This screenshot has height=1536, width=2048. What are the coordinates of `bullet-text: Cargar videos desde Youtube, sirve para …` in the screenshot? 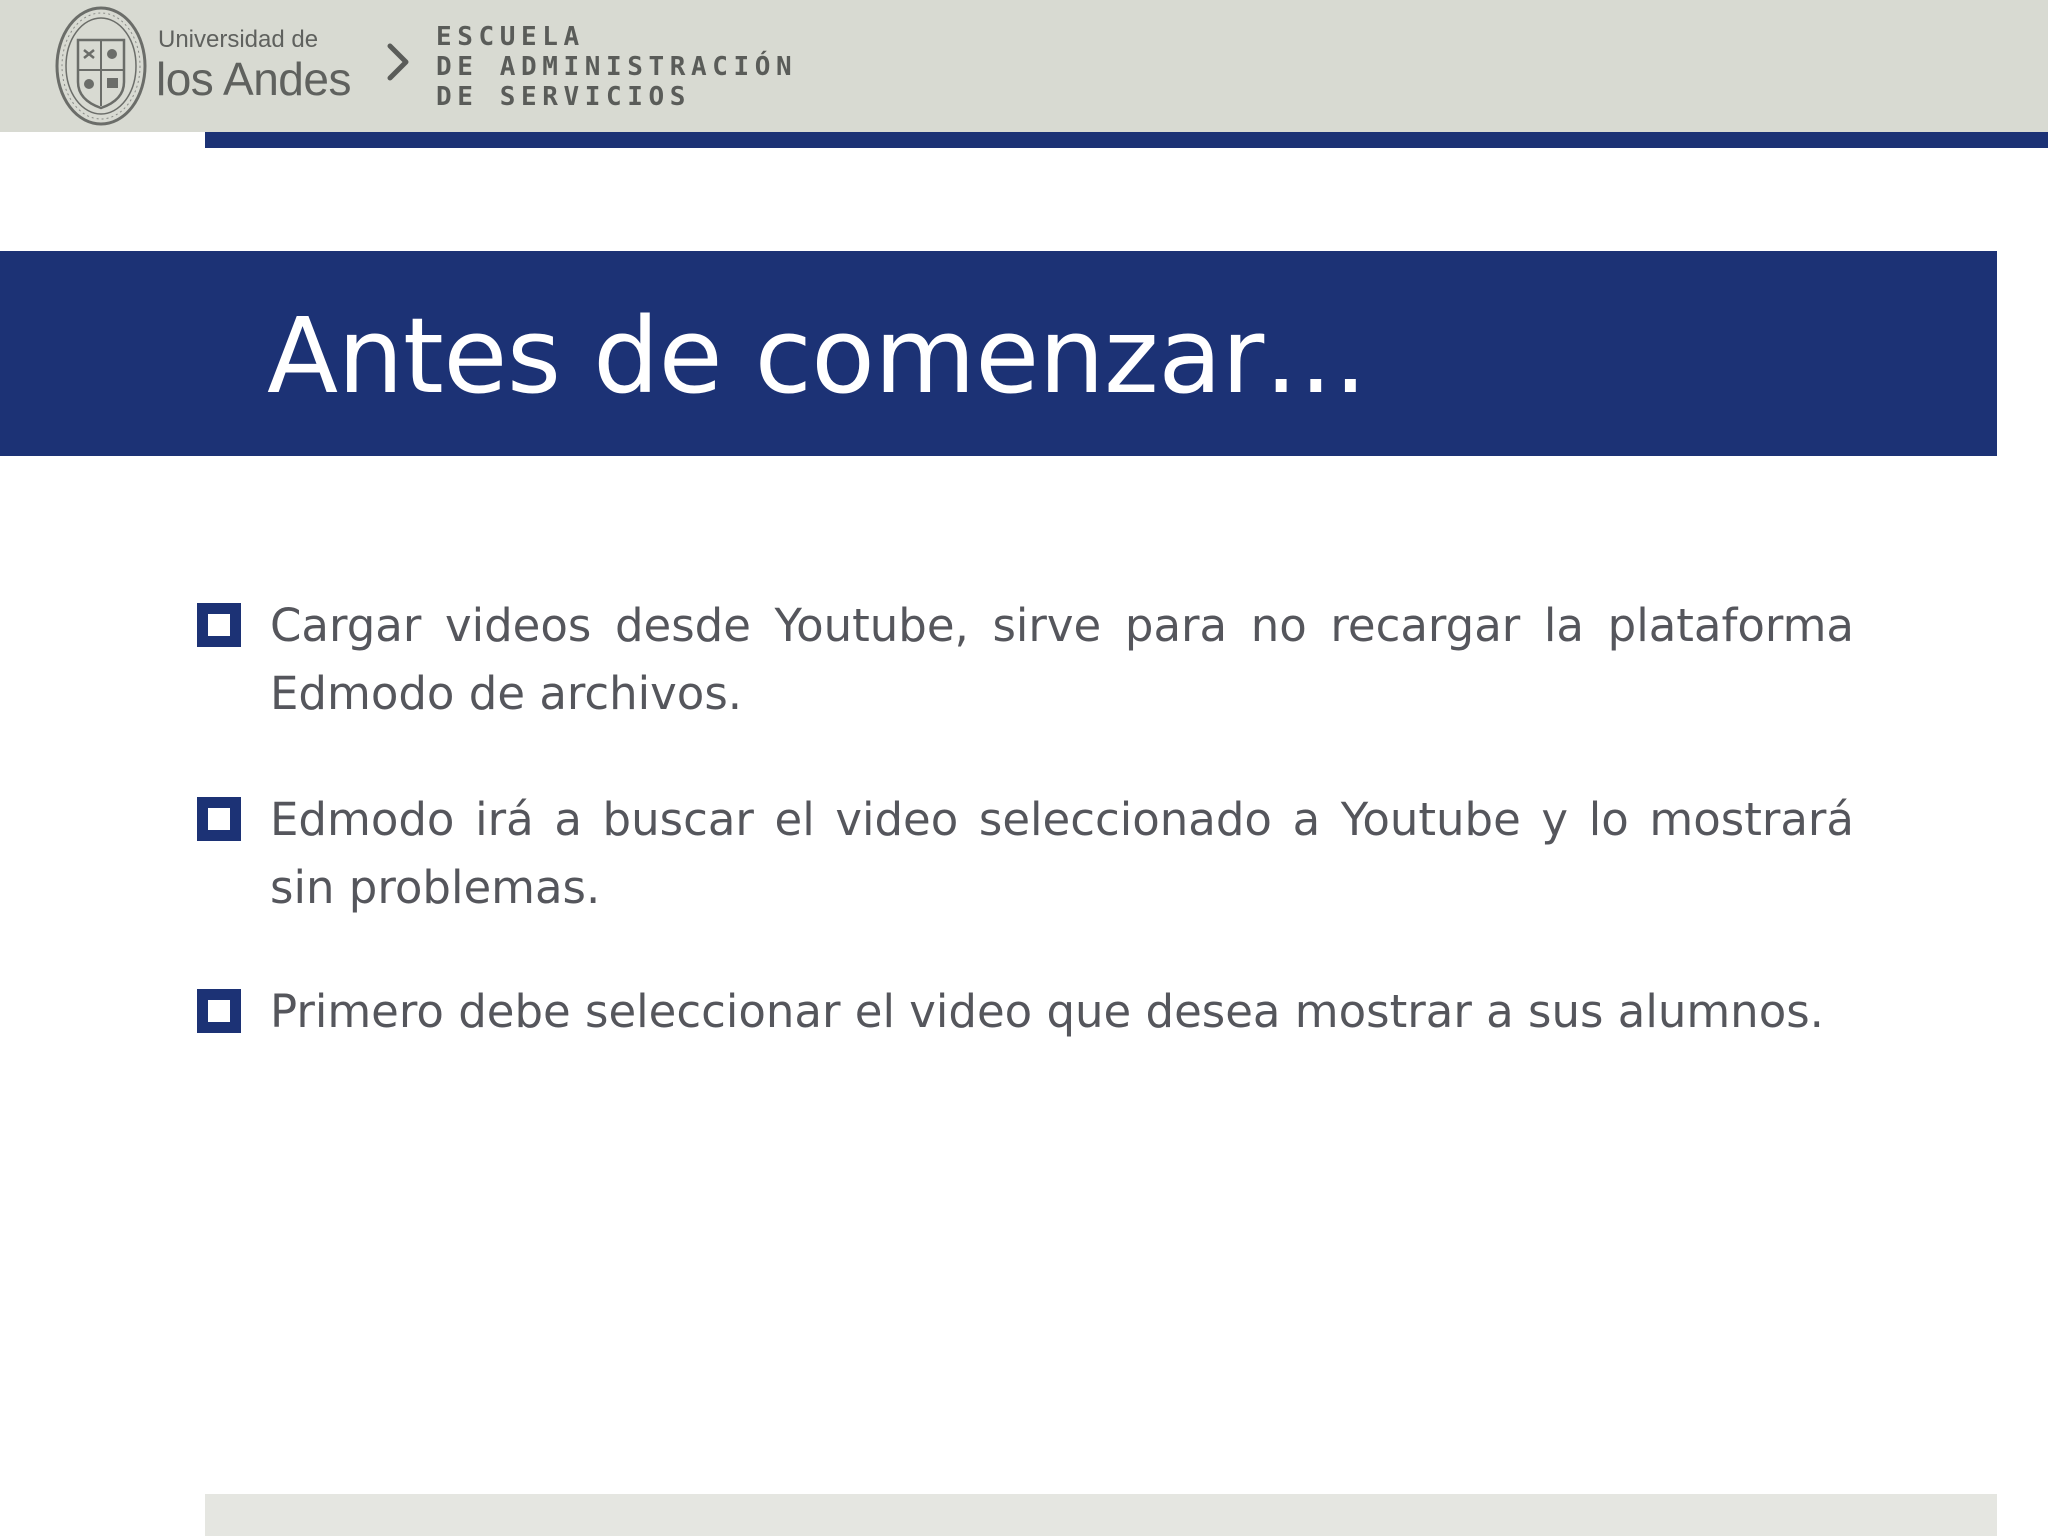 It's located at (1062, 659).